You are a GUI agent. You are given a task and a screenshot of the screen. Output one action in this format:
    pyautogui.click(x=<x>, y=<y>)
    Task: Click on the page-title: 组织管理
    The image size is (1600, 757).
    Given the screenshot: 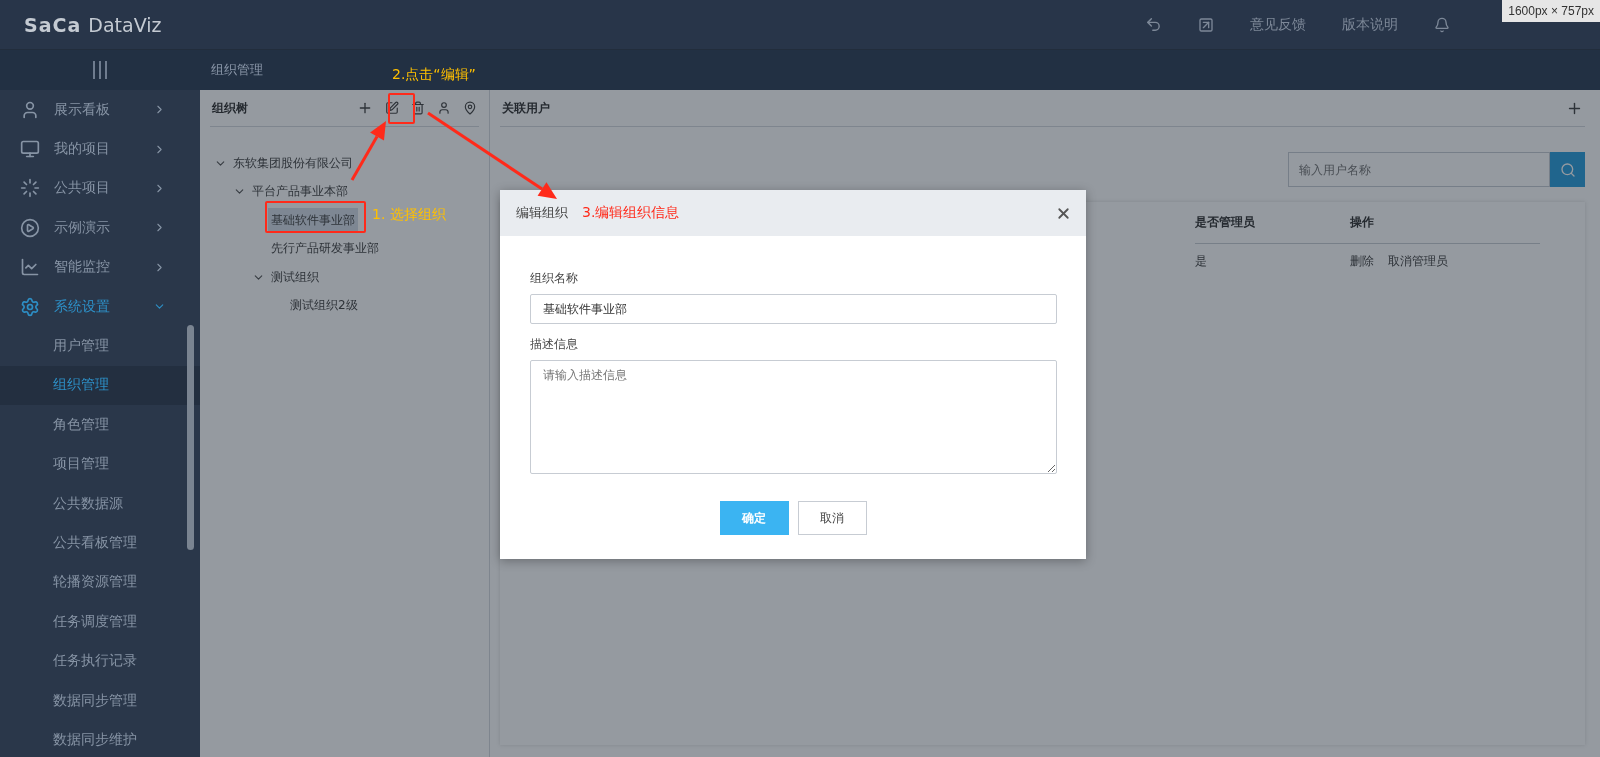 What is the action you would take?
    pyautogui.click(x=237, y=70)
    